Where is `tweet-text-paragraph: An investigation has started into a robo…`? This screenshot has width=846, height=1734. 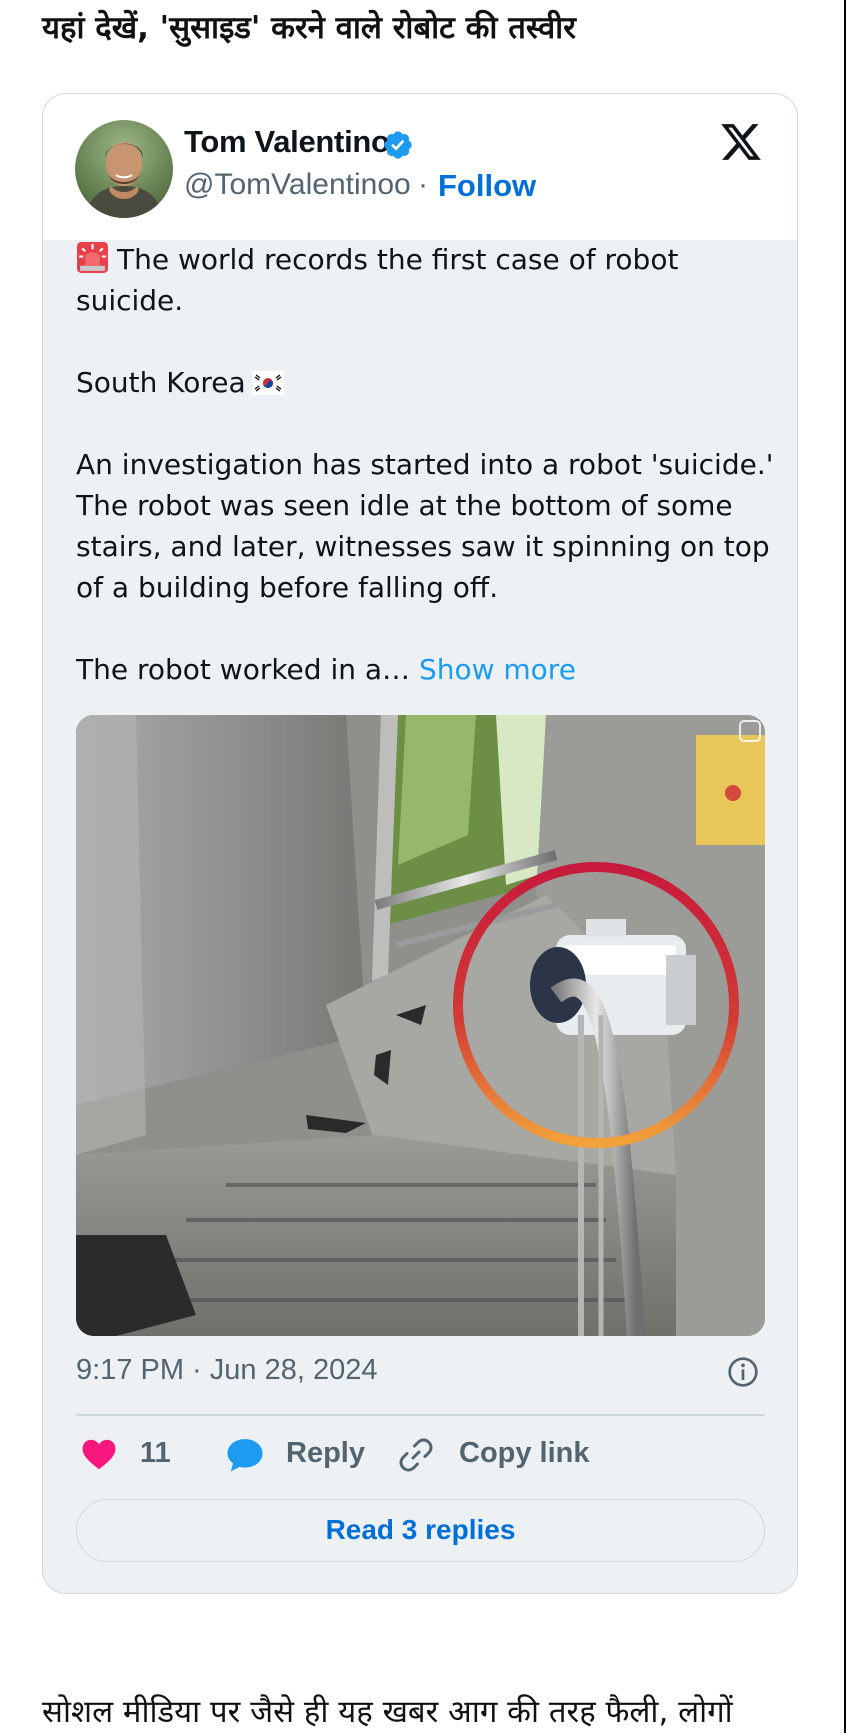 tweet-text-paragraph: An investigation has started into a robo… is located at coordinates (425, 526).